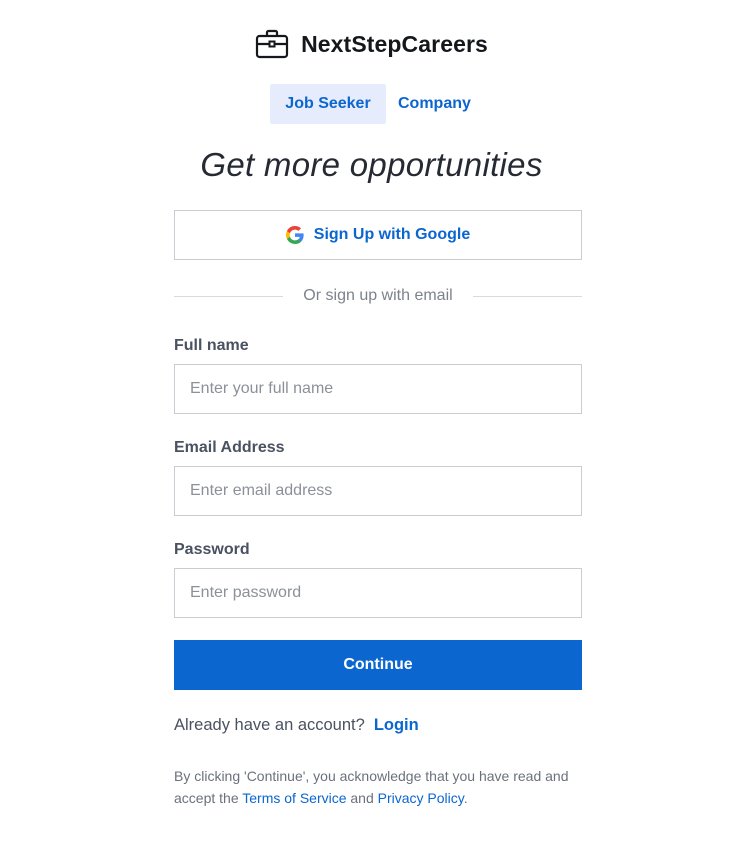  Describe the element at coordinates (269, 725) in the screenshot. I see `login-prompt: Already have an account?` at that location.